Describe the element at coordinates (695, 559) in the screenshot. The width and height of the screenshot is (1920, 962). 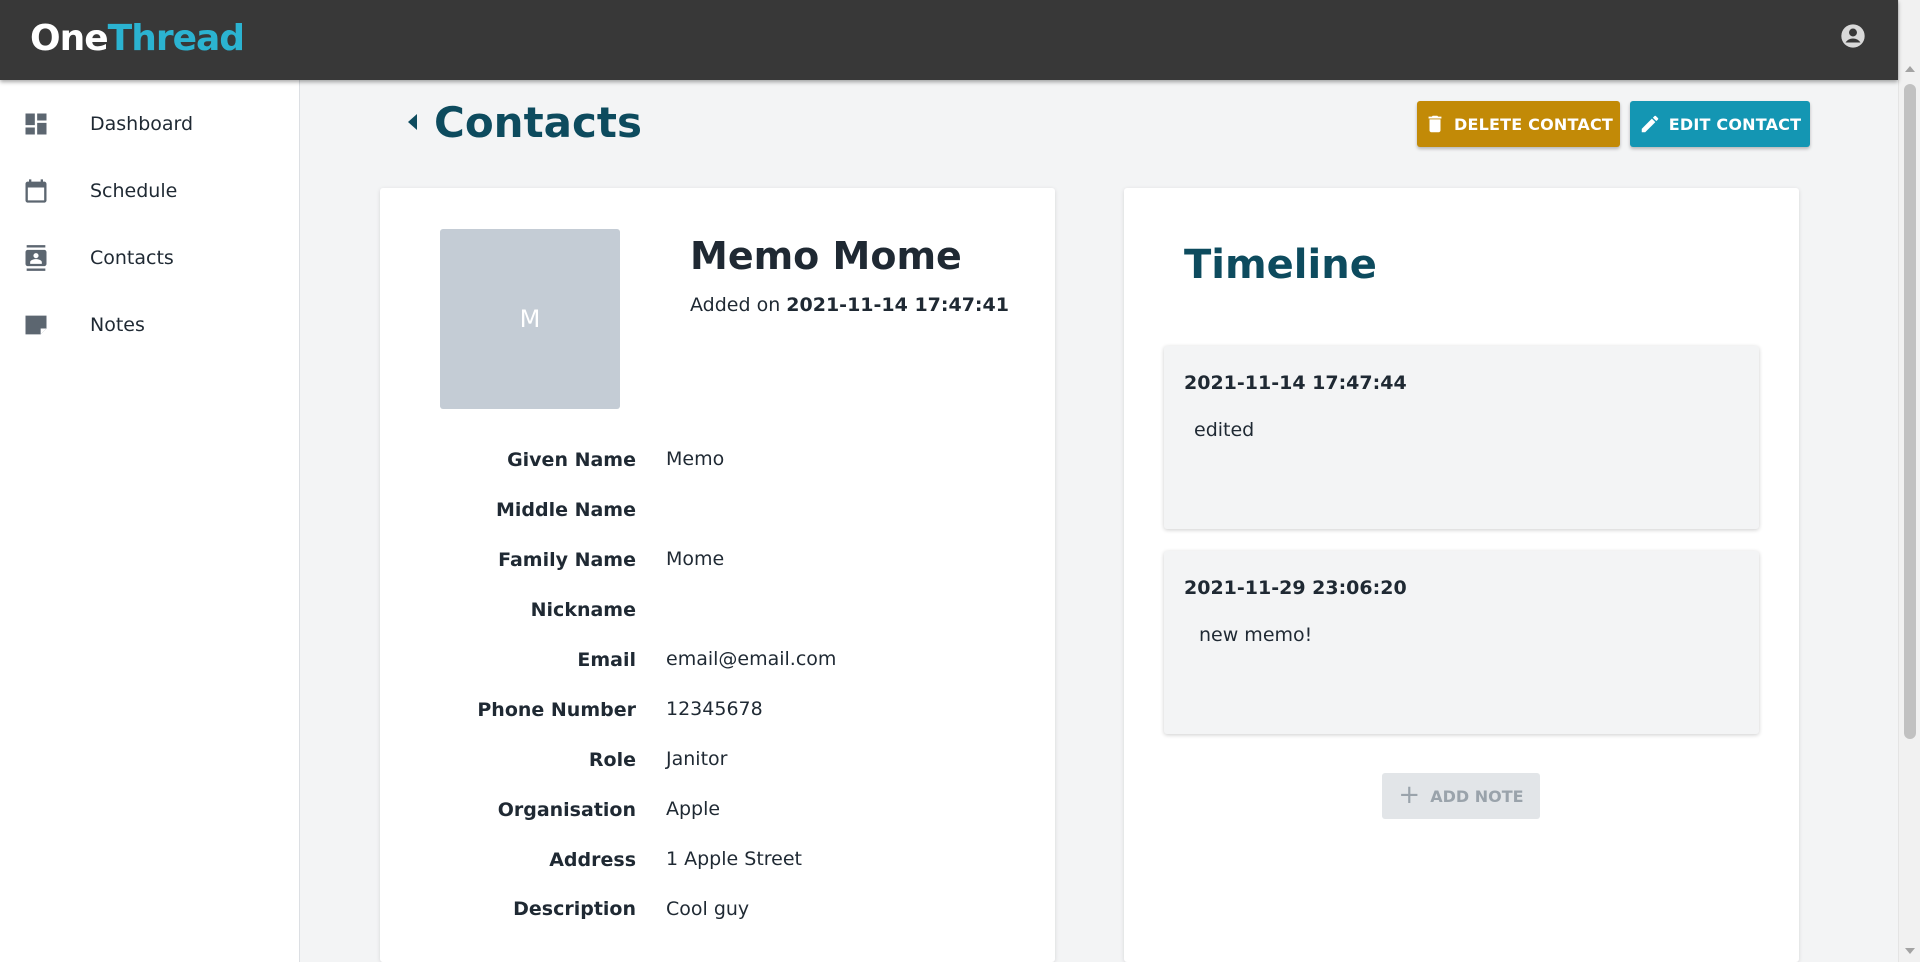
I see `field-value-family-name: Mome` at that location.